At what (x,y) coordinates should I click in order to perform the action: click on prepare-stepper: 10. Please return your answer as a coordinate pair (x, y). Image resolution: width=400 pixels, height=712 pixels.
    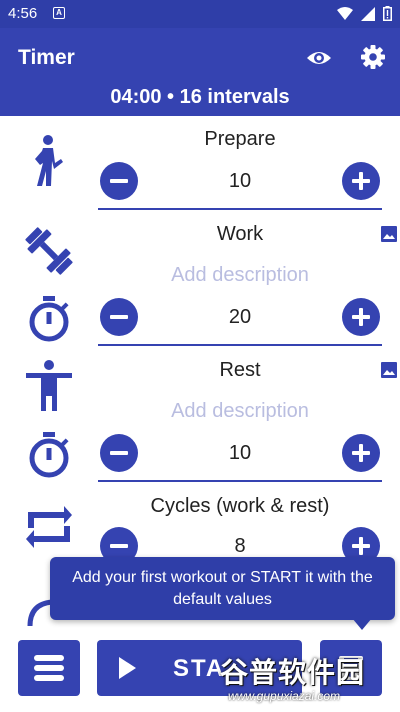
    Looking at the image, I should click on (240, 182).